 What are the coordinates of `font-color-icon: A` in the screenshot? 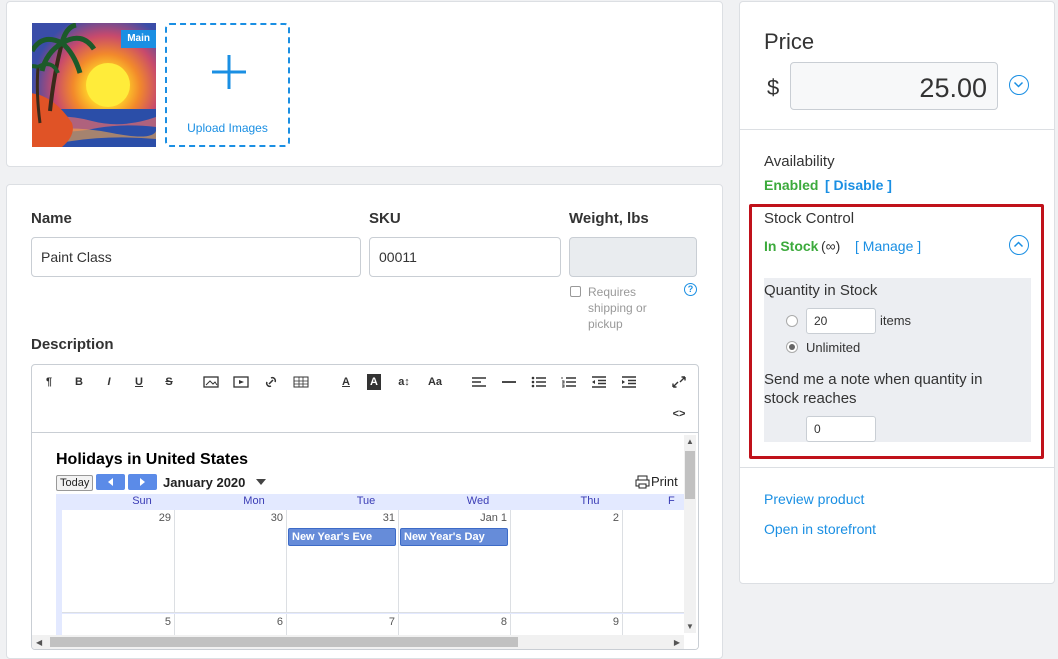 It's located at (346, 382).